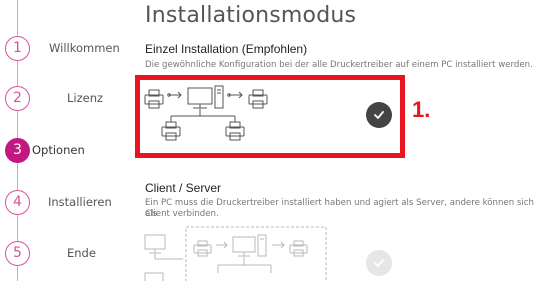  Describe the element at coordinates (81, 253) in the screenshot. I see `step-label: Ende` at that location.